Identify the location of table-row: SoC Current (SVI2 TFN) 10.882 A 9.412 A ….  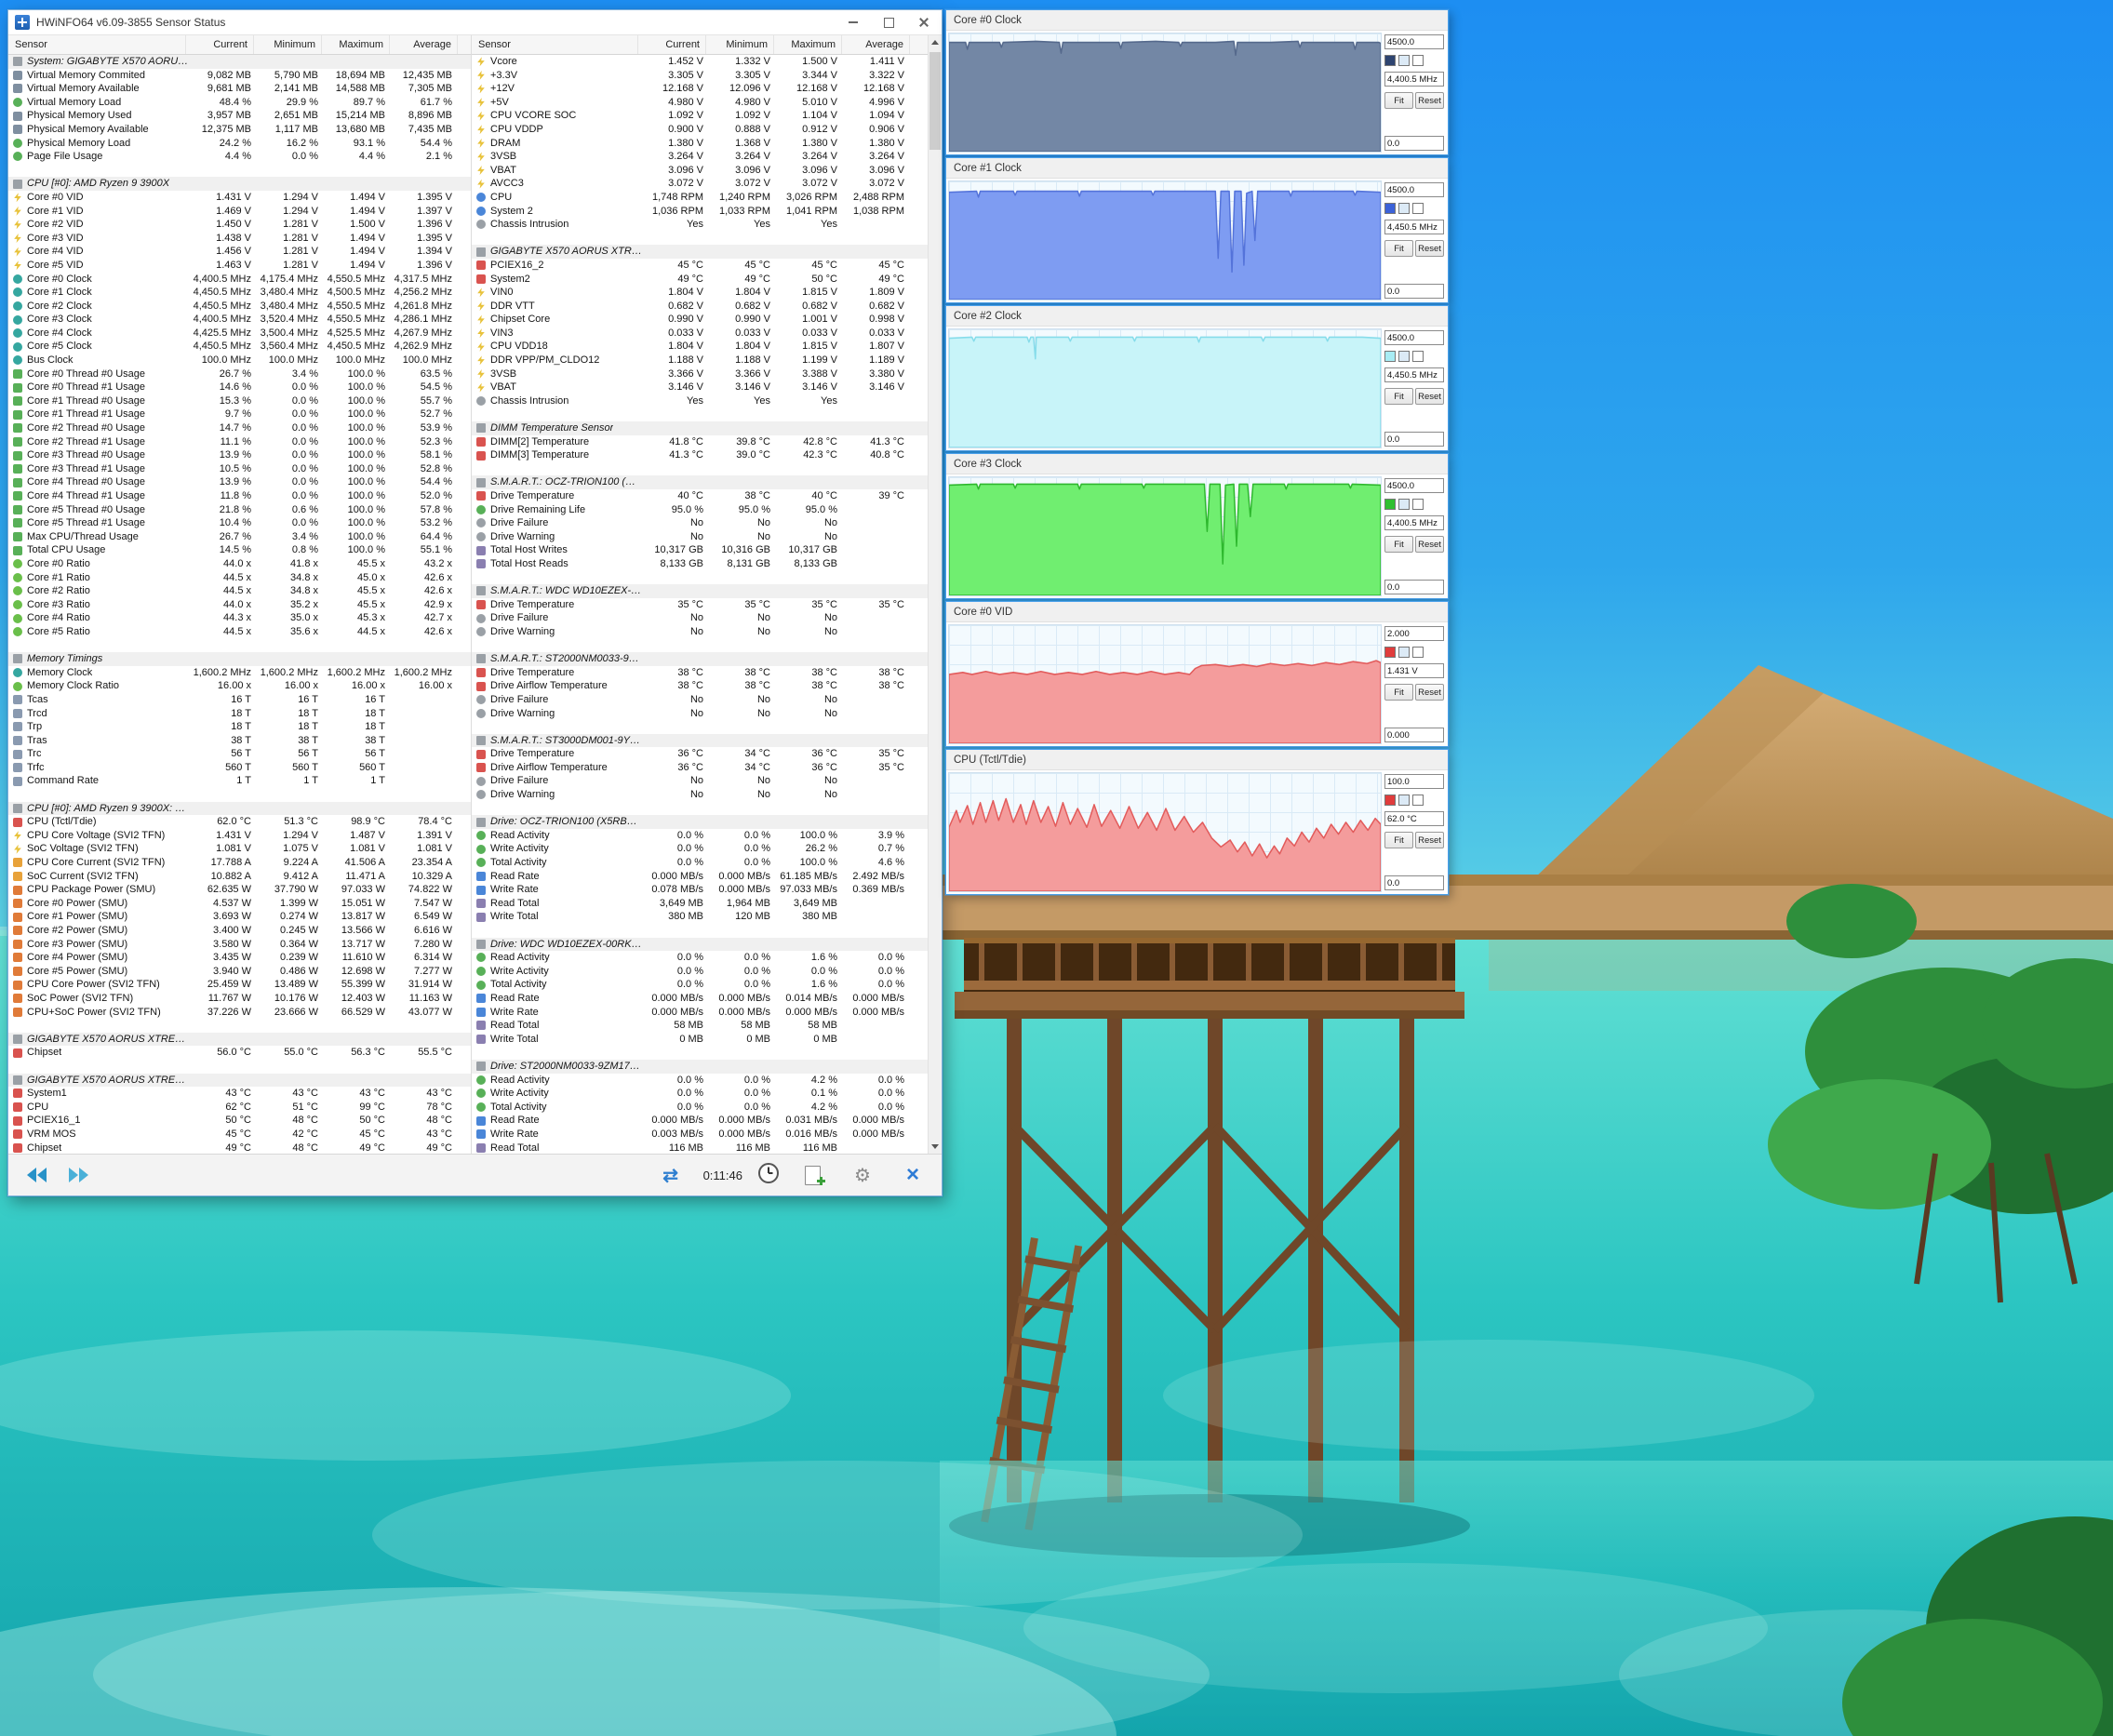
(240, 877).